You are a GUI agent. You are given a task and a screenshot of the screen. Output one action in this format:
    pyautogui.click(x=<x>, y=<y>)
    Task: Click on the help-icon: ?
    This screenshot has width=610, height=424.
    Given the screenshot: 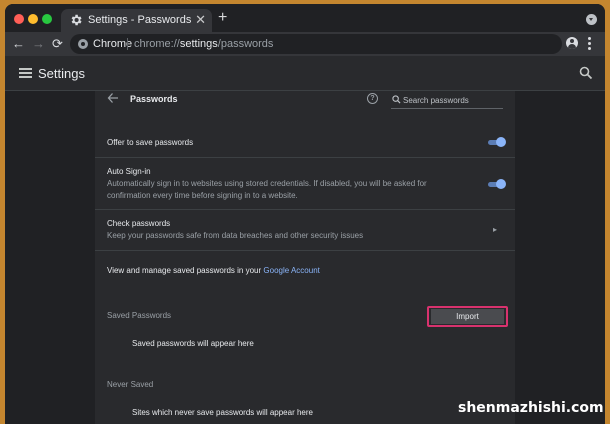 What is the action you would take?
    pyautogui.click(x=372, y=98)
    